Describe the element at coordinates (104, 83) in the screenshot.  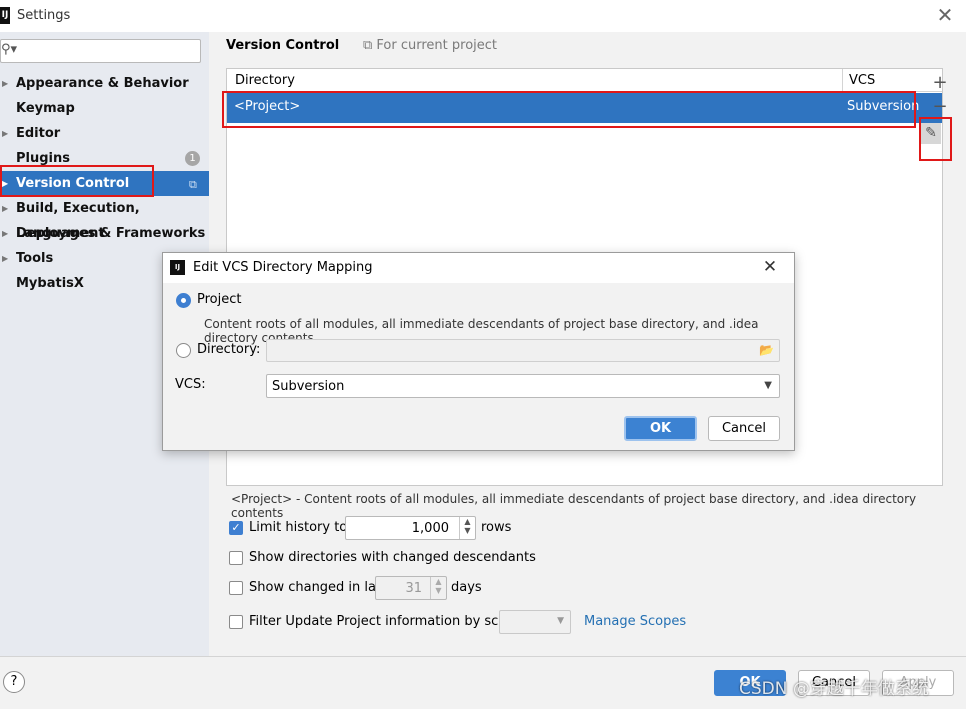
I see `sidebar-item-appearance-behavior: ▶ Appearance & Behavior` at that location.